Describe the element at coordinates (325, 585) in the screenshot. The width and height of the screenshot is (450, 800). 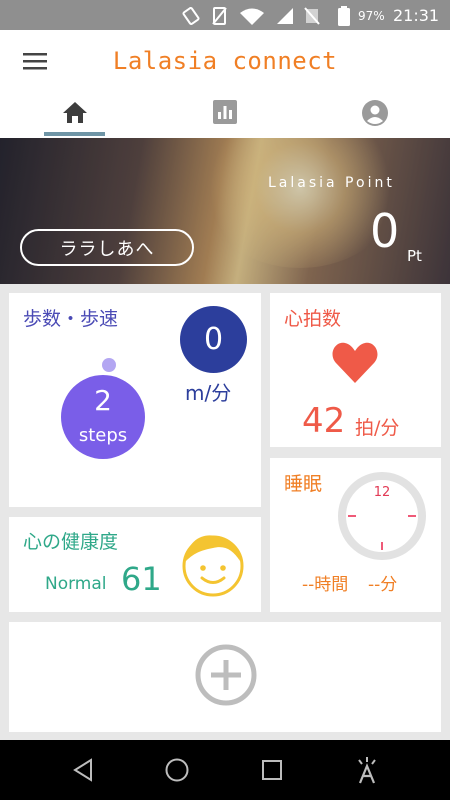
I see `sleep-hours: --時間` at that location.